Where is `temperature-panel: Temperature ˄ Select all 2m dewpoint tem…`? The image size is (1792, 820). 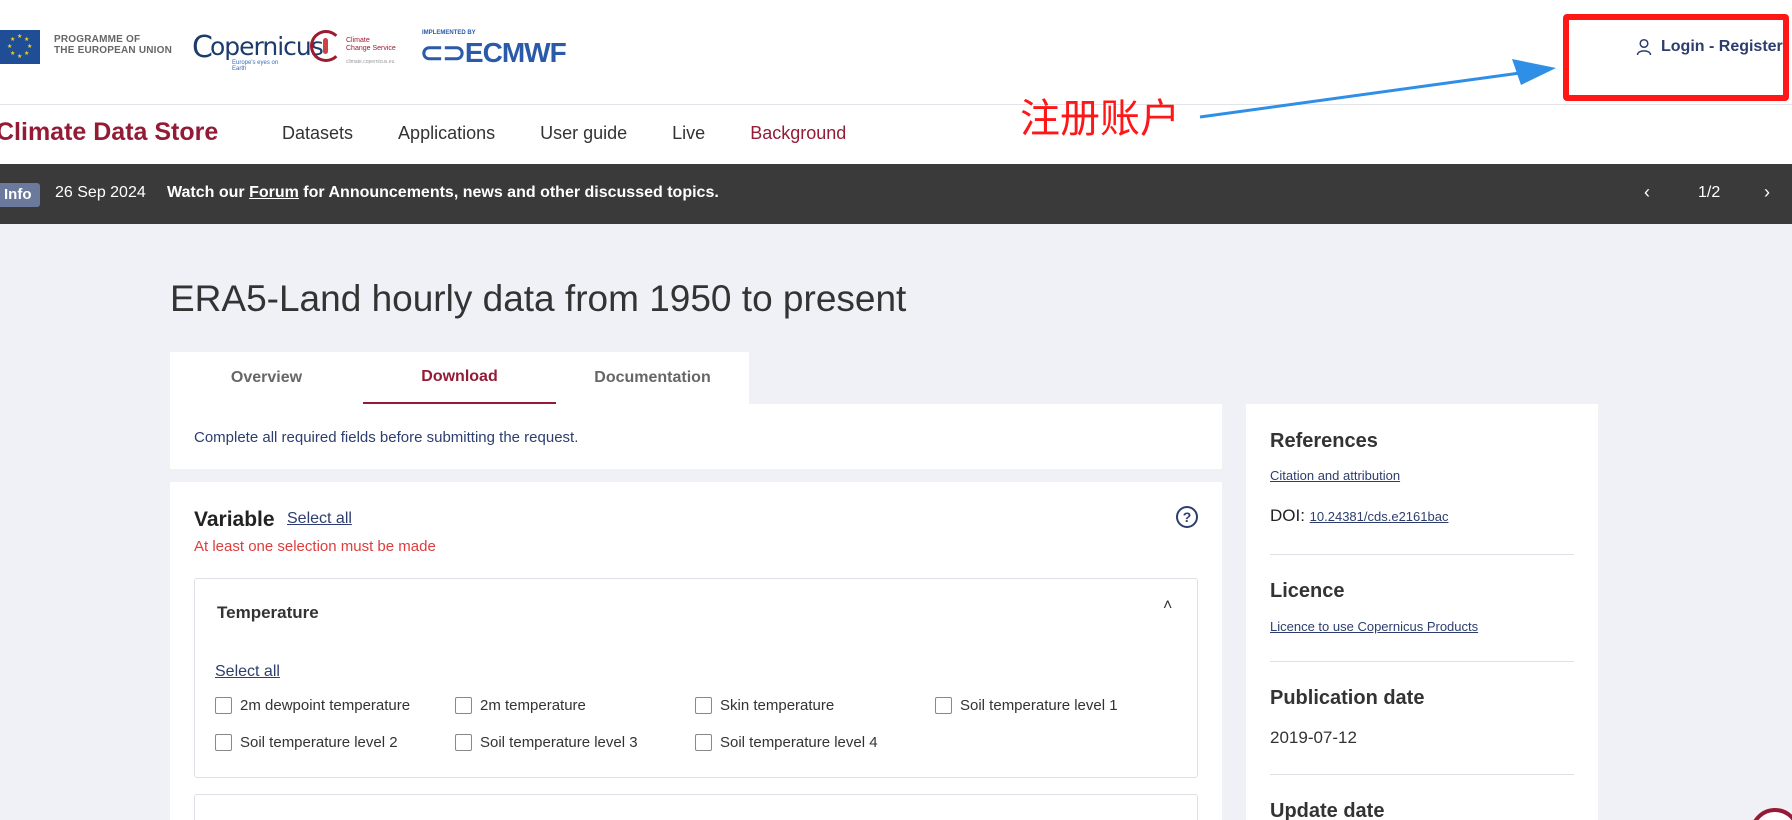 temperature-panel: Temperature ˄ Select all 2m dewpoint tem… is located at coordinates (696, 678).